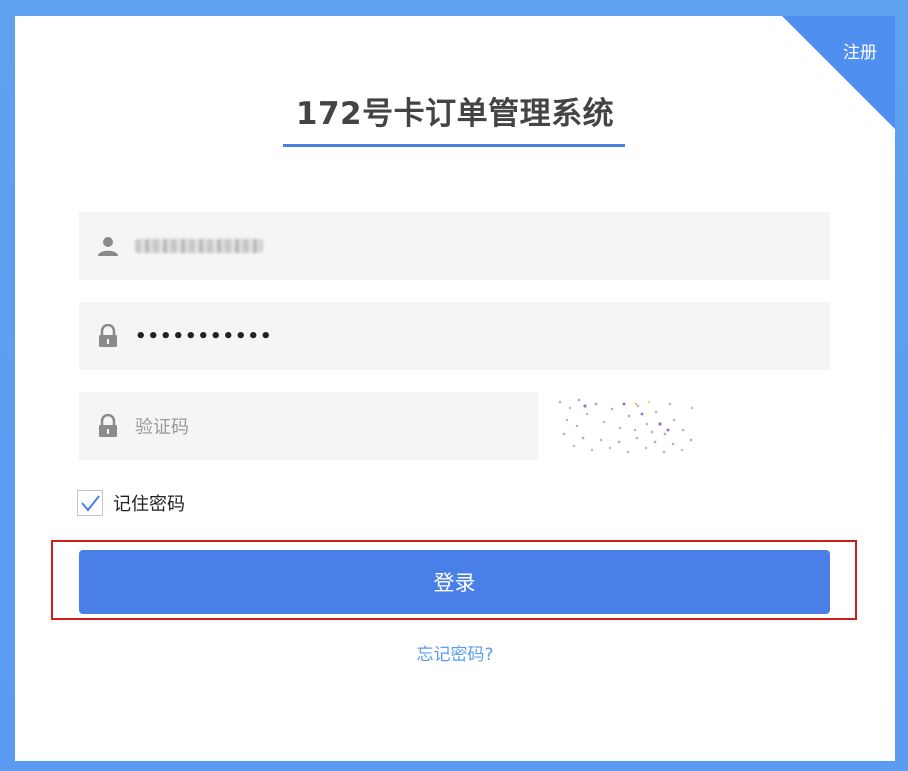 The width and height of the screenshot is (908, 771). I want to click on username-value, so click(199, 246).